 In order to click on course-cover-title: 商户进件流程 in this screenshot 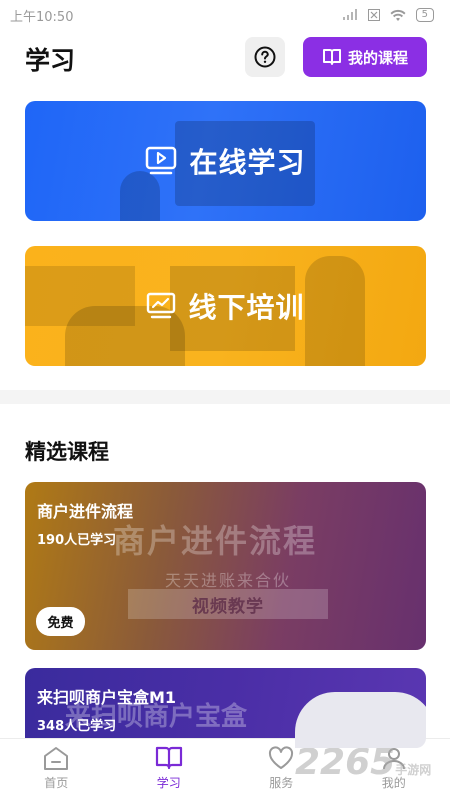, I will do `click(215, 541)`.